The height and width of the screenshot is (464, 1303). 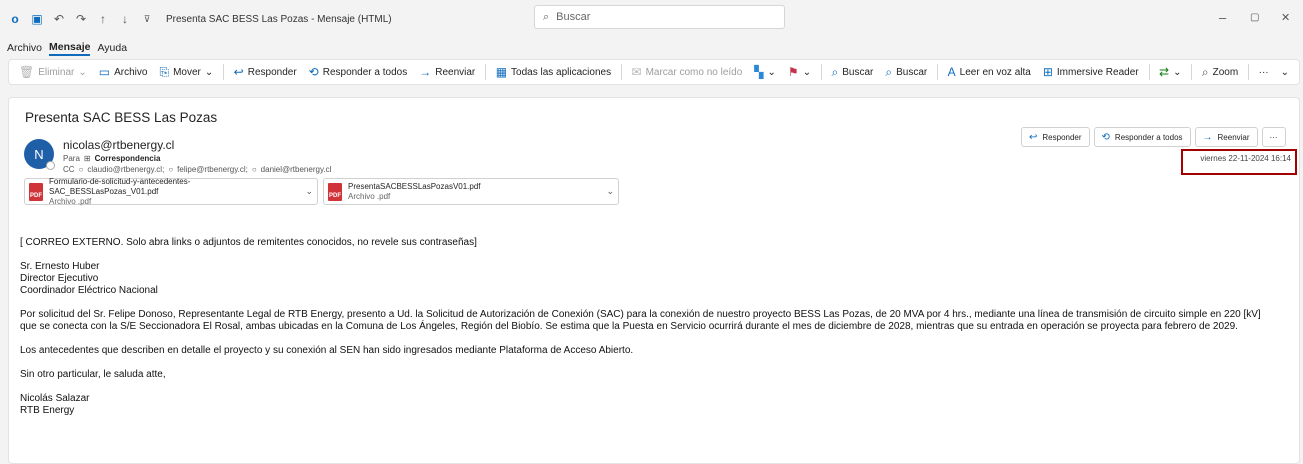 I want to click on flag-icon: ⚑, so click(x=793, y=72).